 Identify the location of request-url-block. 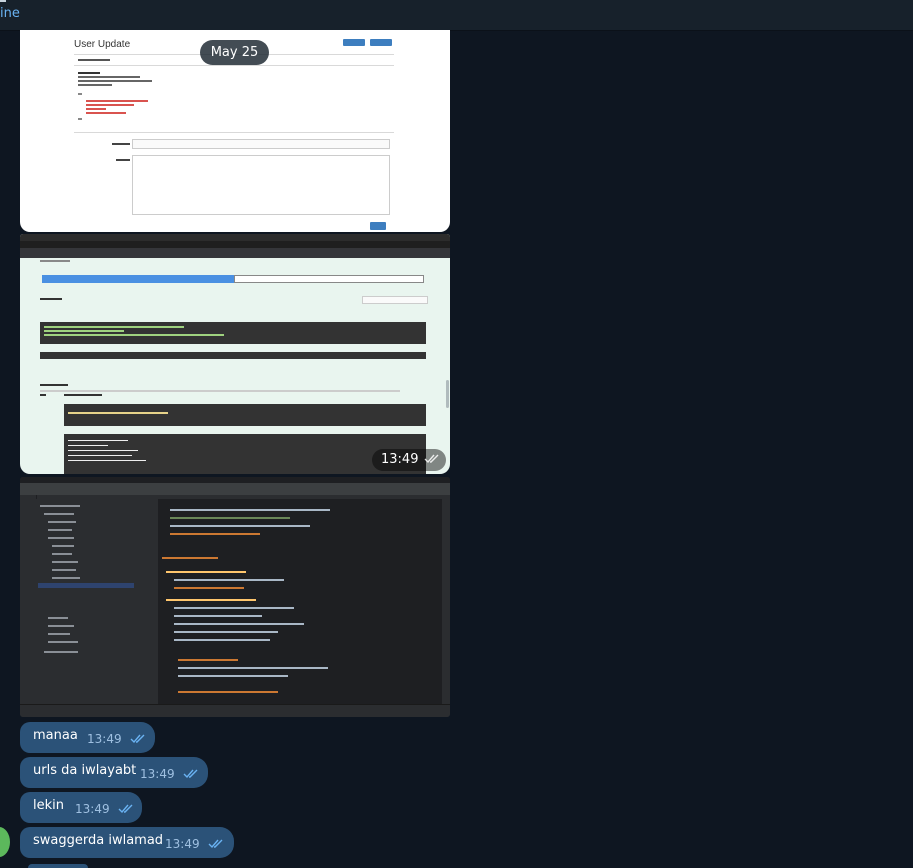
(233, 355).